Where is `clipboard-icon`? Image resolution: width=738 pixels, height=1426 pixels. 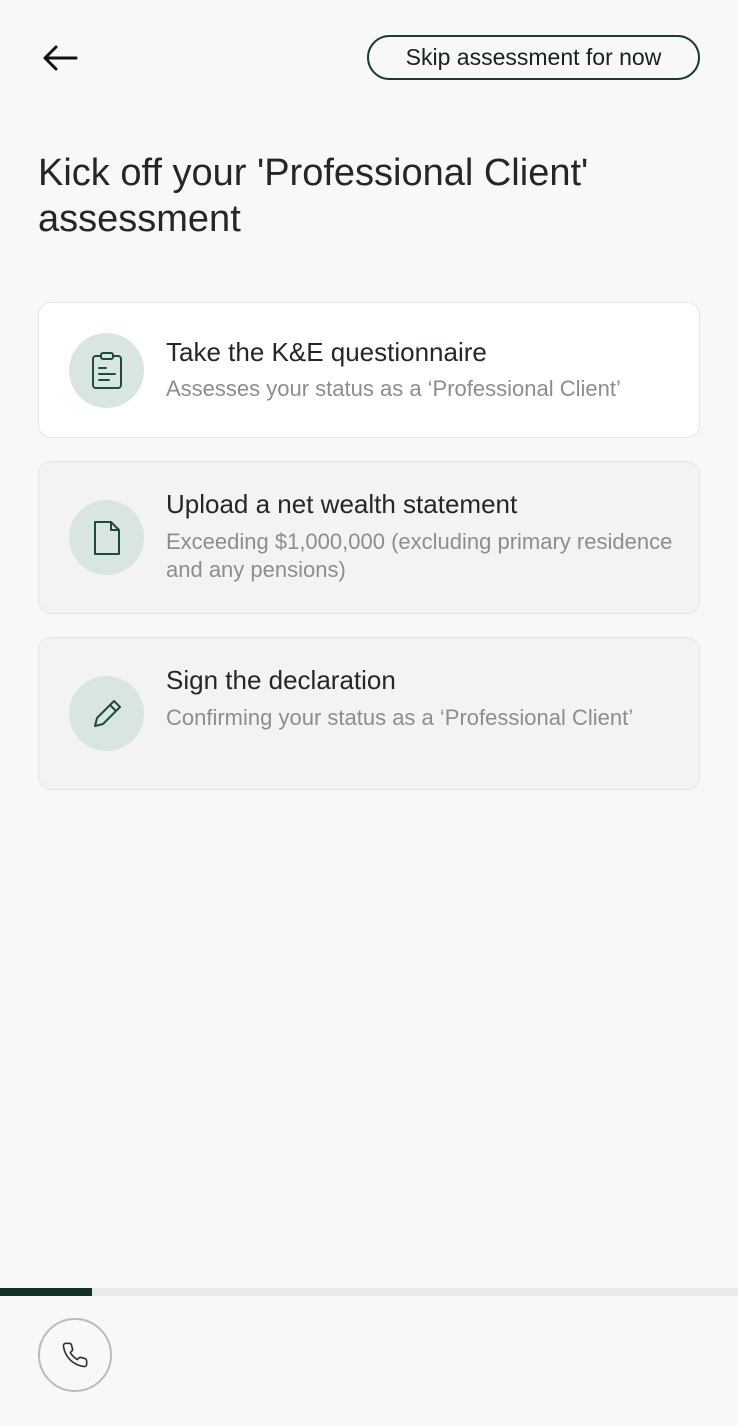
clipboard-icon is located at coordinates (106, 370).